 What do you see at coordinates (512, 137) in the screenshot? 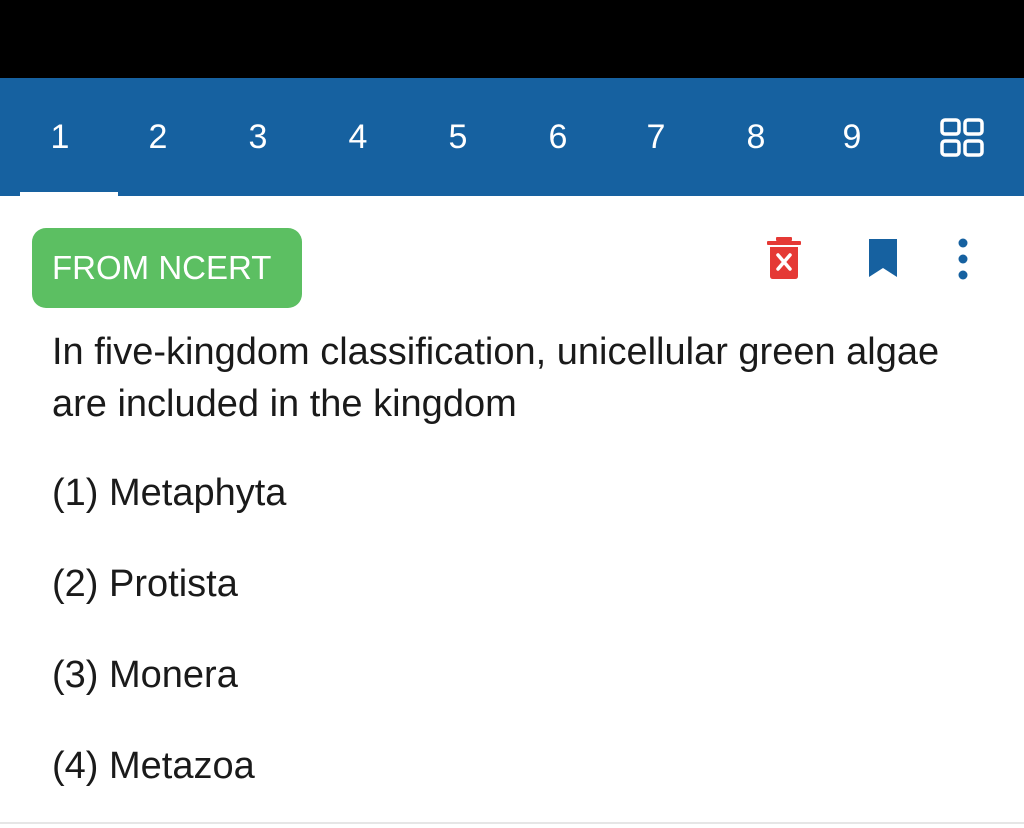
I see `question-nav-bar: 1 2 3 4 5 6 7 8 9` at bounding box center [512, 137].